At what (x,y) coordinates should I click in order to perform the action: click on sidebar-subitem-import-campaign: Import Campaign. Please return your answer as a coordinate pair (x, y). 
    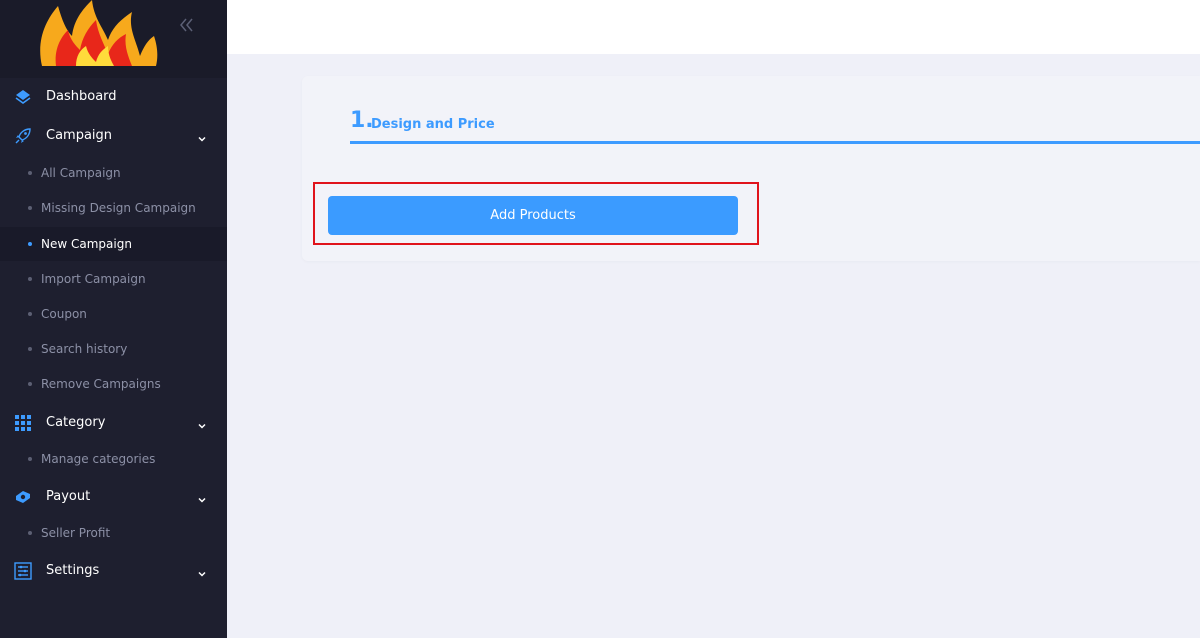
    Looking at the image, I should click on (113, 279).